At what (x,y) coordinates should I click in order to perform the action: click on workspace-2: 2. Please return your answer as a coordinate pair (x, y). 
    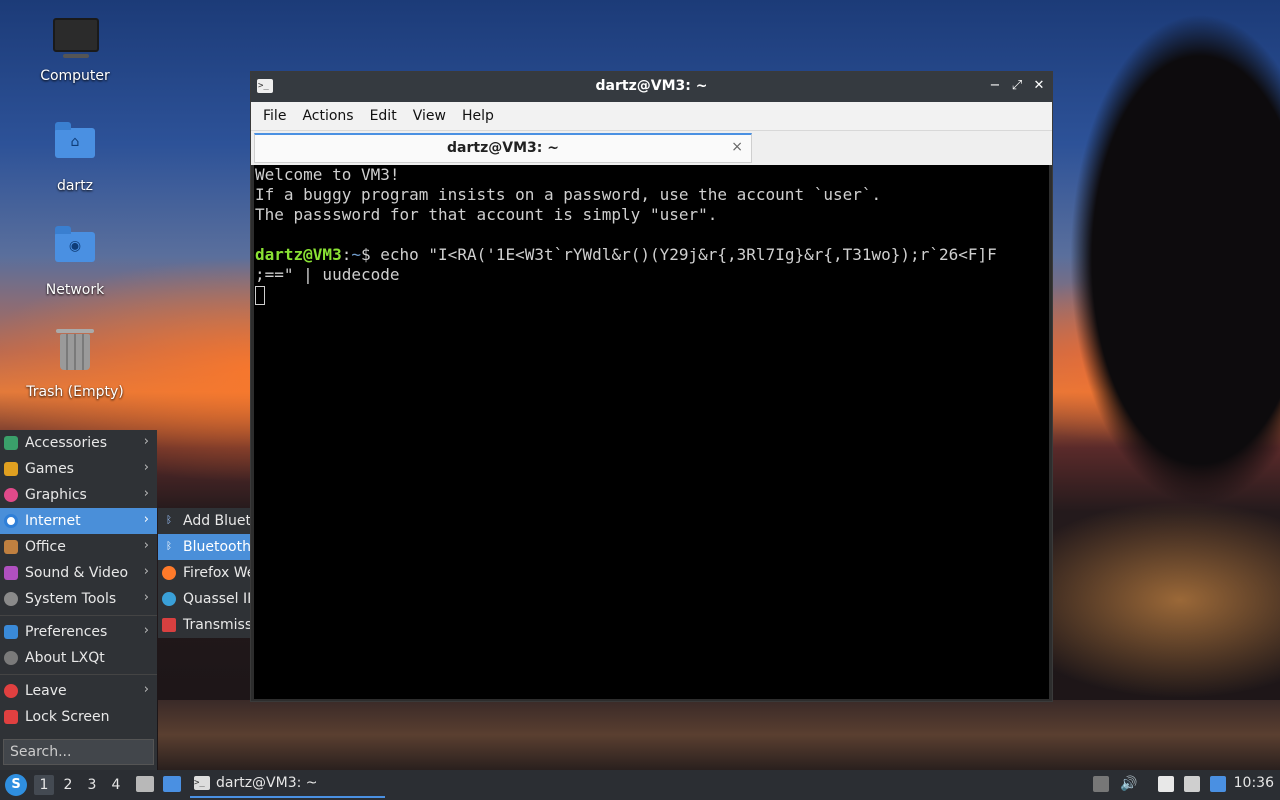
    Looking at the image, I should click on (68, 785).